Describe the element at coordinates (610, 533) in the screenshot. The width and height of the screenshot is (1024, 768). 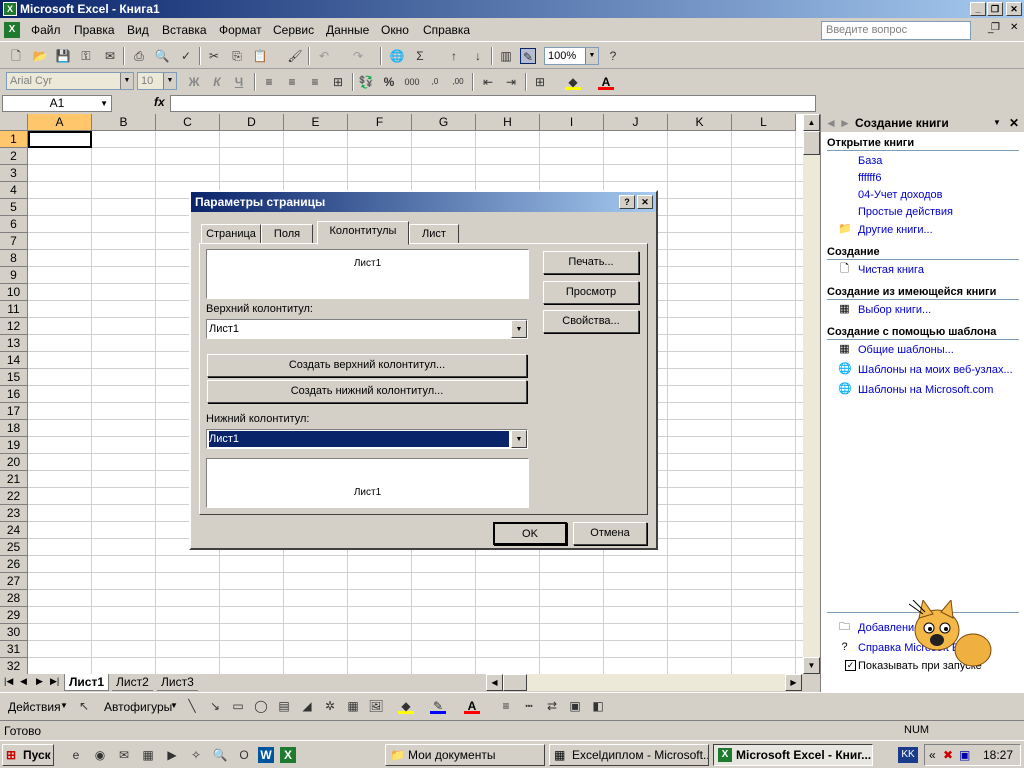
I see `cancel-button: Отмена` at that location.